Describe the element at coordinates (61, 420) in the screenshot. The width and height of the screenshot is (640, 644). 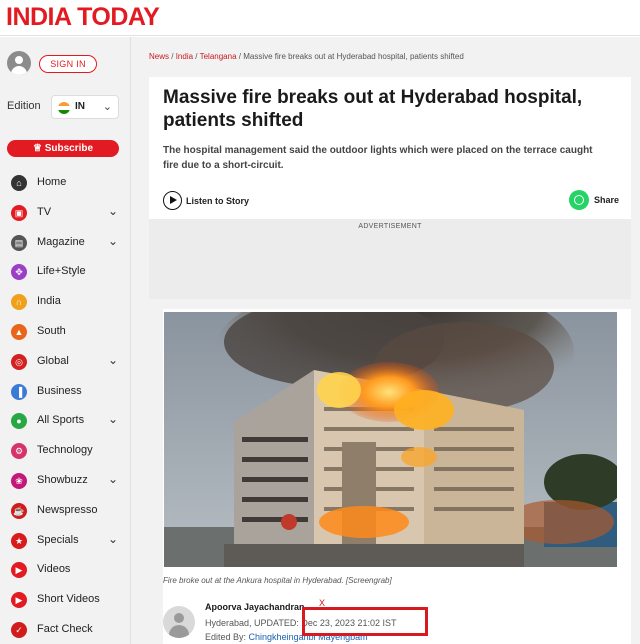
I see `sidebar-item-label: All Sports` at that location.